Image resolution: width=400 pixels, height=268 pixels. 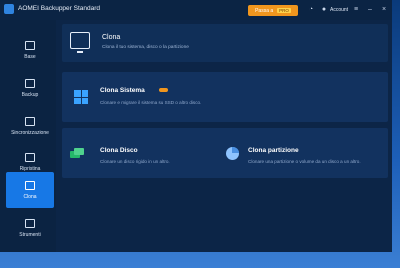 I want to click on restore-icon, so click(x=30, y=157).